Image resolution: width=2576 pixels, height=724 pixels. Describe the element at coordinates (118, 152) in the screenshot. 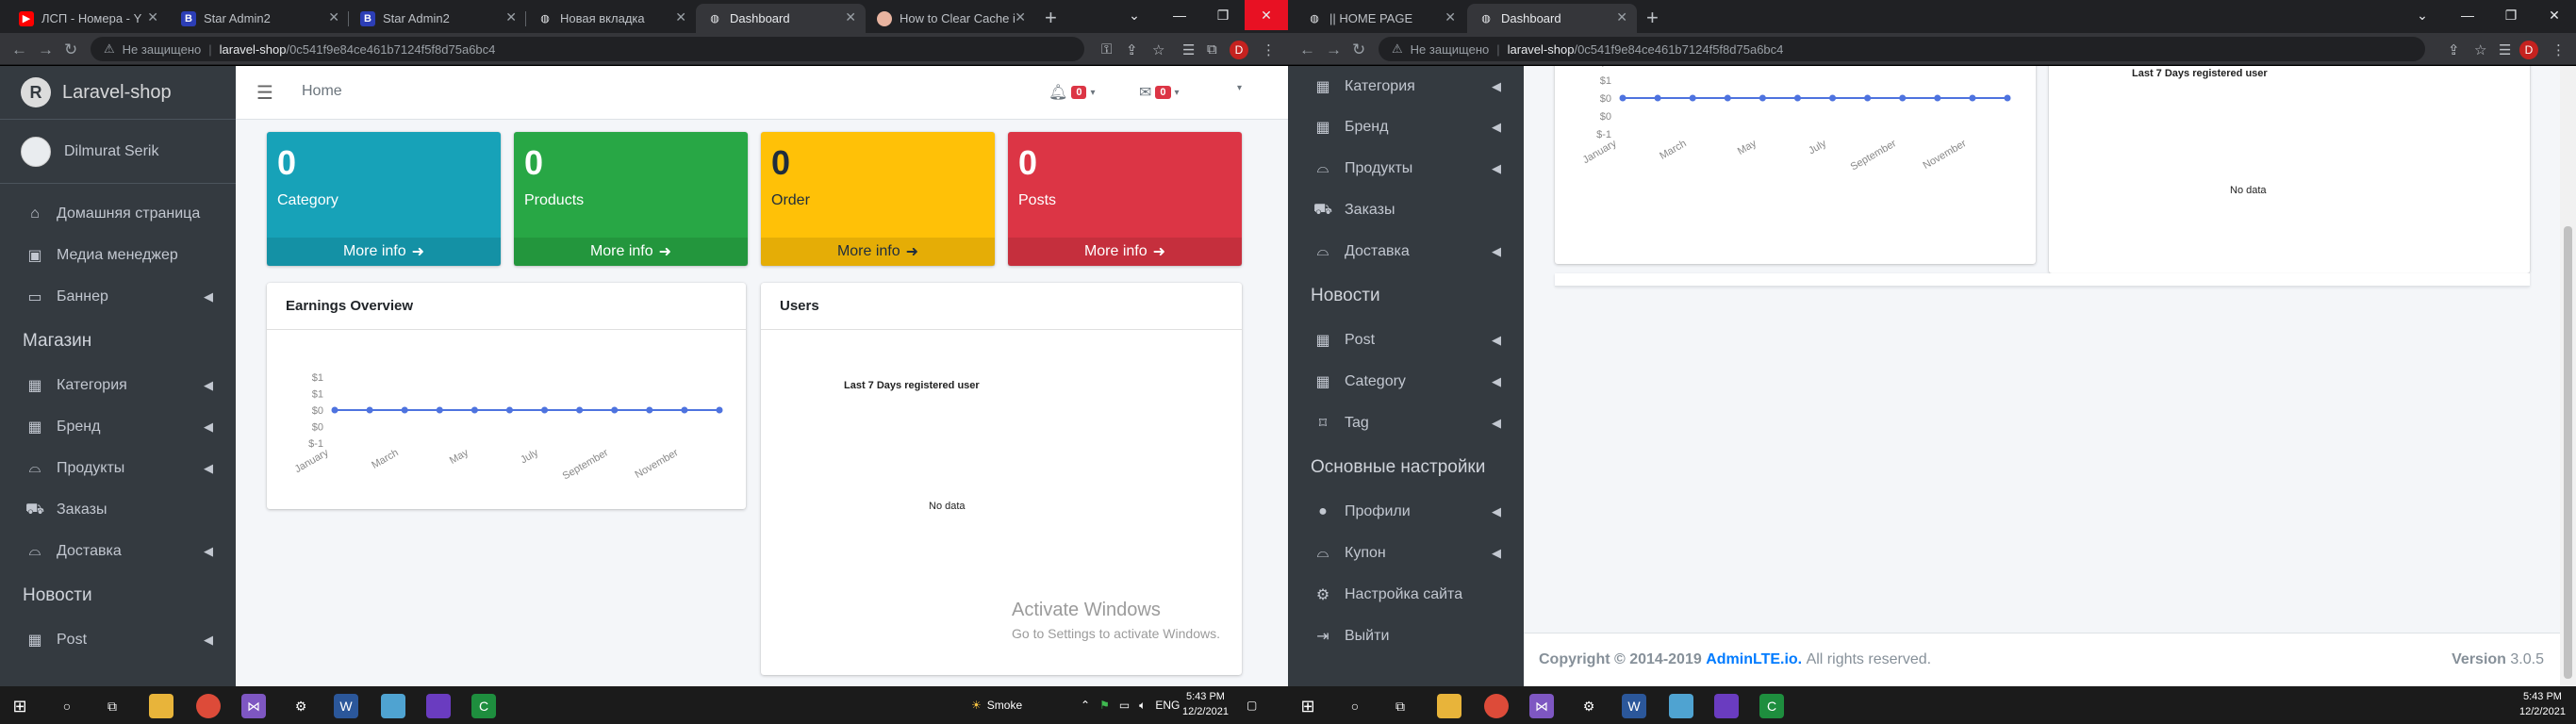

I see `user-panel: Dilmurat Serik` at that location.